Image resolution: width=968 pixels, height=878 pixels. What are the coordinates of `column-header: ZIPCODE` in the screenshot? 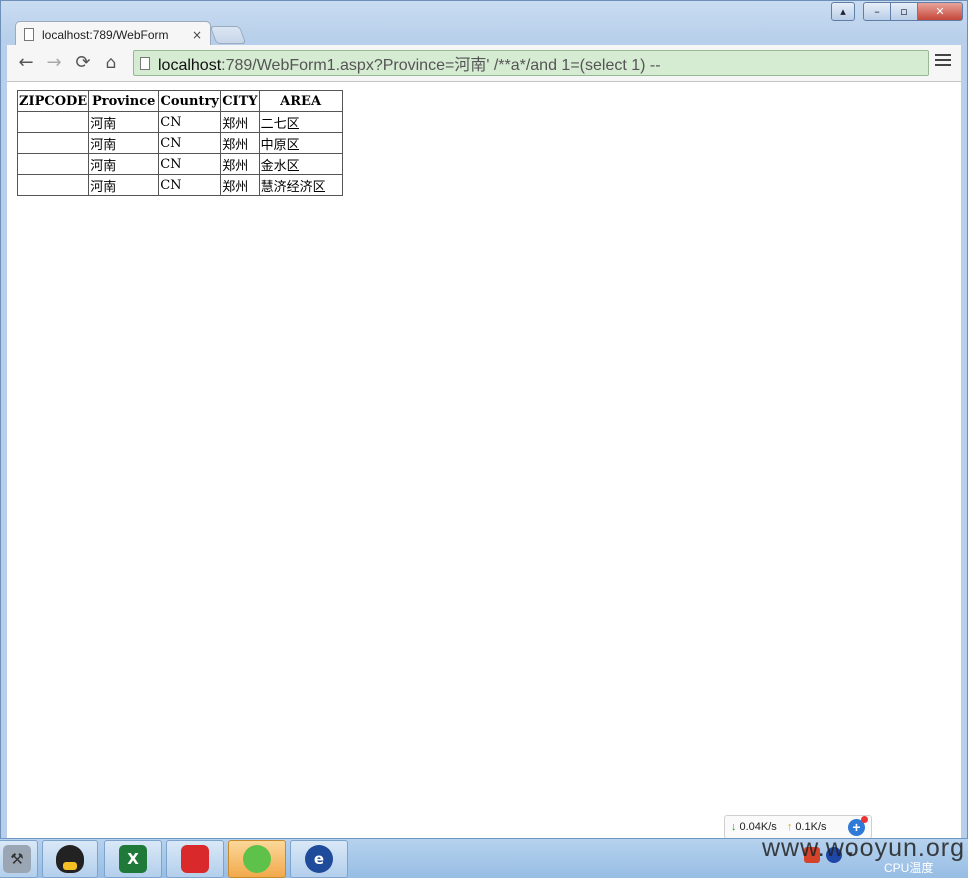 It's located at (53, 101).